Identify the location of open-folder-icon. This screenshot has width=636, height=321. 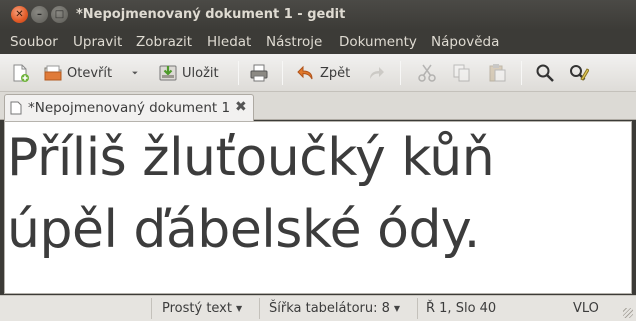
(53, 73).